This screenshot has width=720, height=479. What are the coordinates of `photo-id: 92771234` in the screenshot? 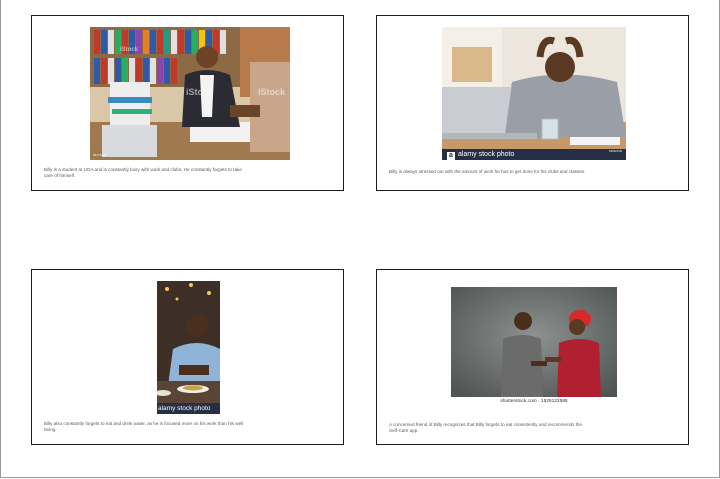 It's located at (100, 155).